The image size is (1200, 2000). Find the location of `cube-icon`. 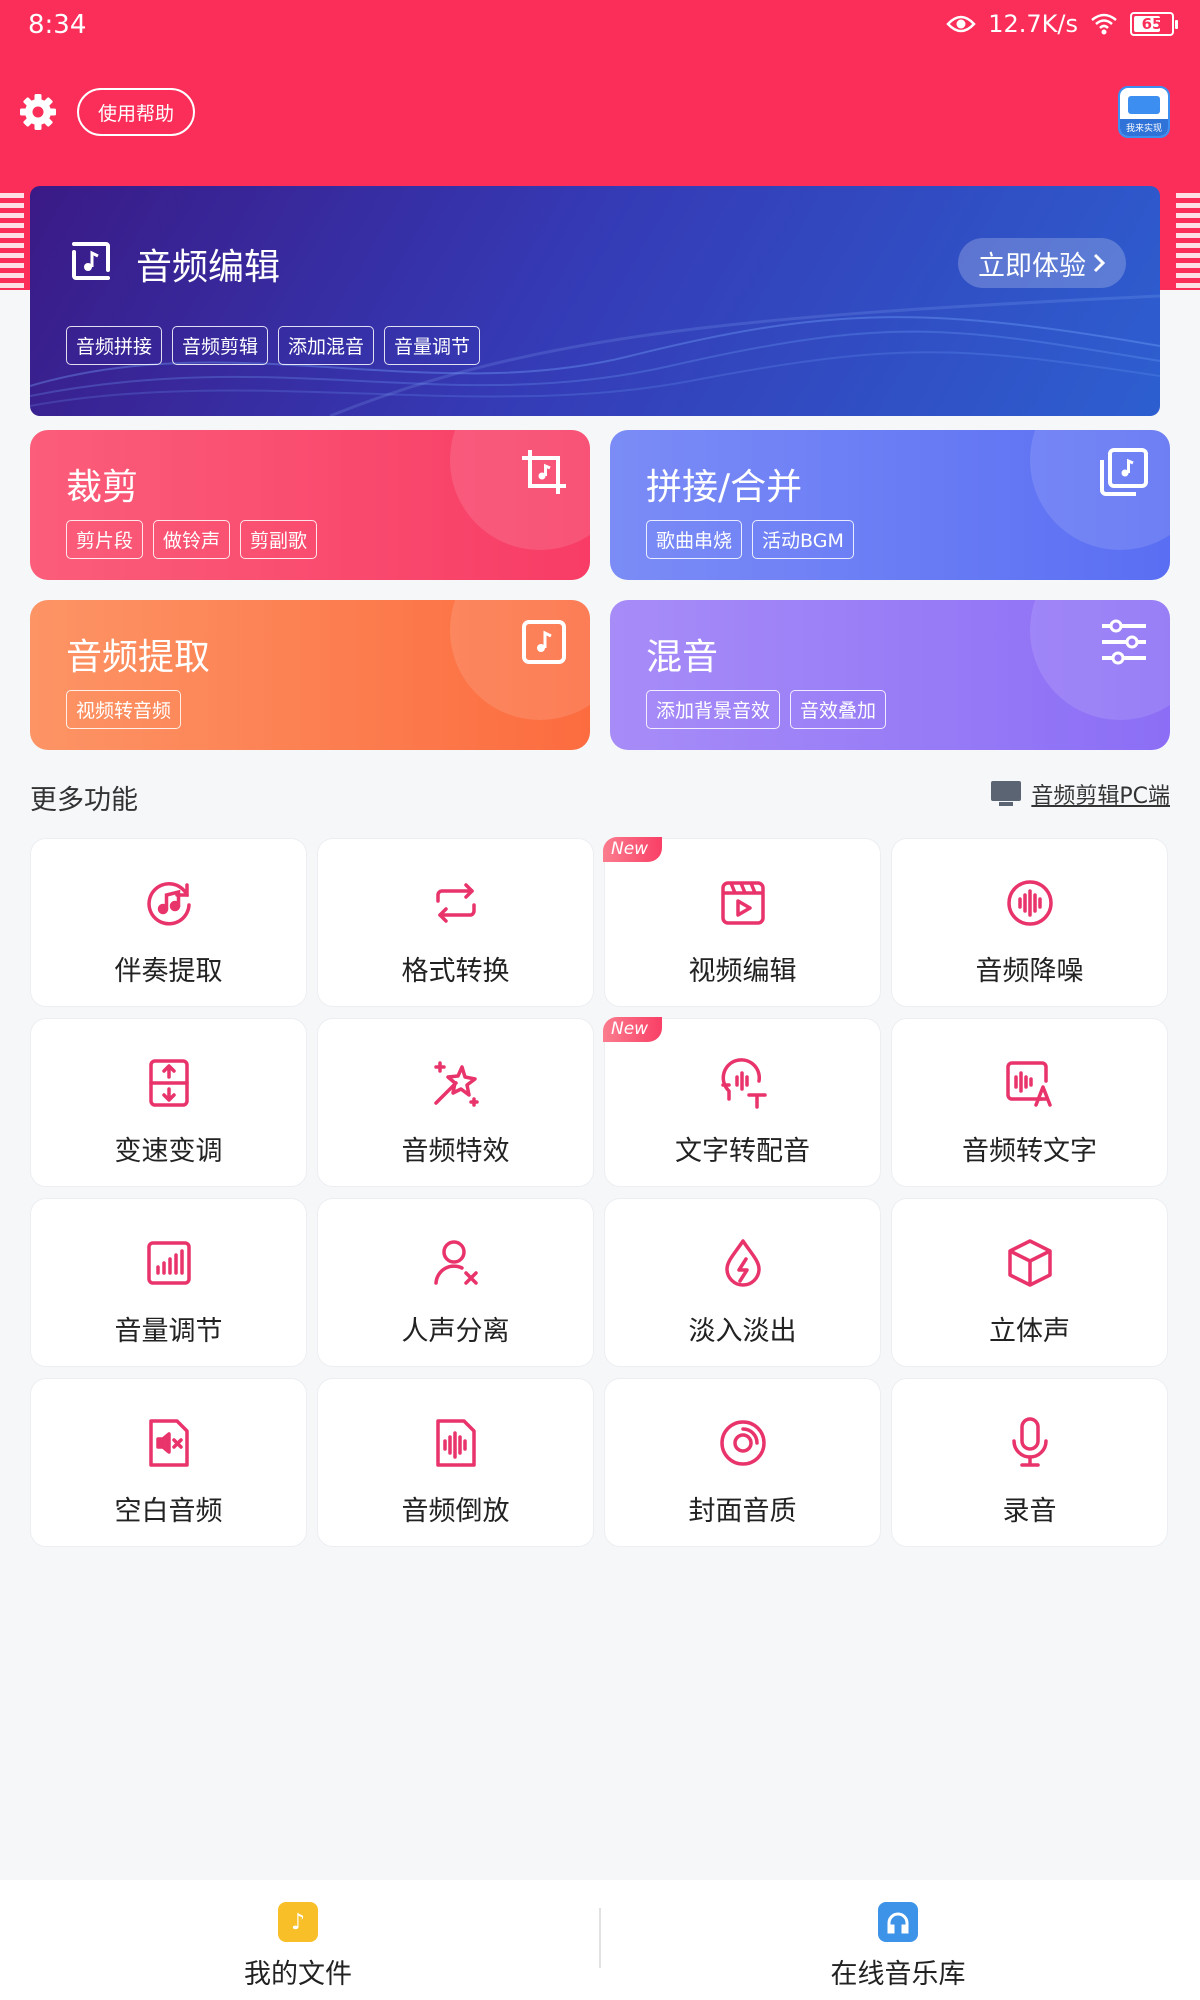

cube-icon is located at coordinates (1029, 1263).